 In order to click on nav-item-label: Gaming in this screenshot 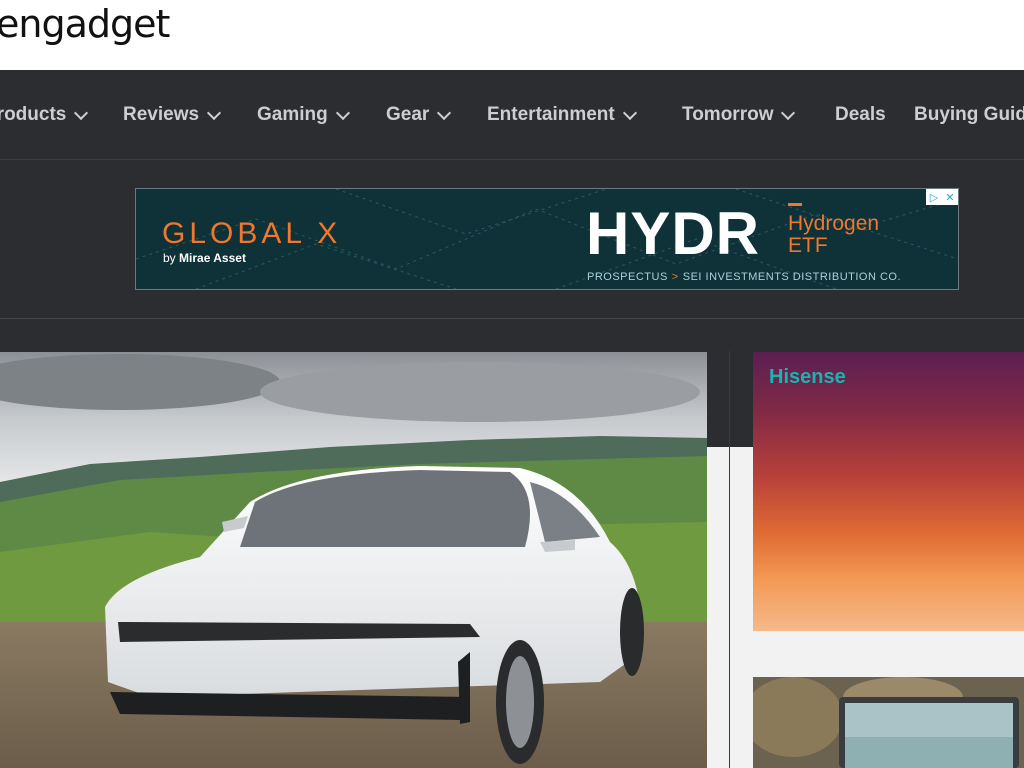, I will do `click(292, 114)`.